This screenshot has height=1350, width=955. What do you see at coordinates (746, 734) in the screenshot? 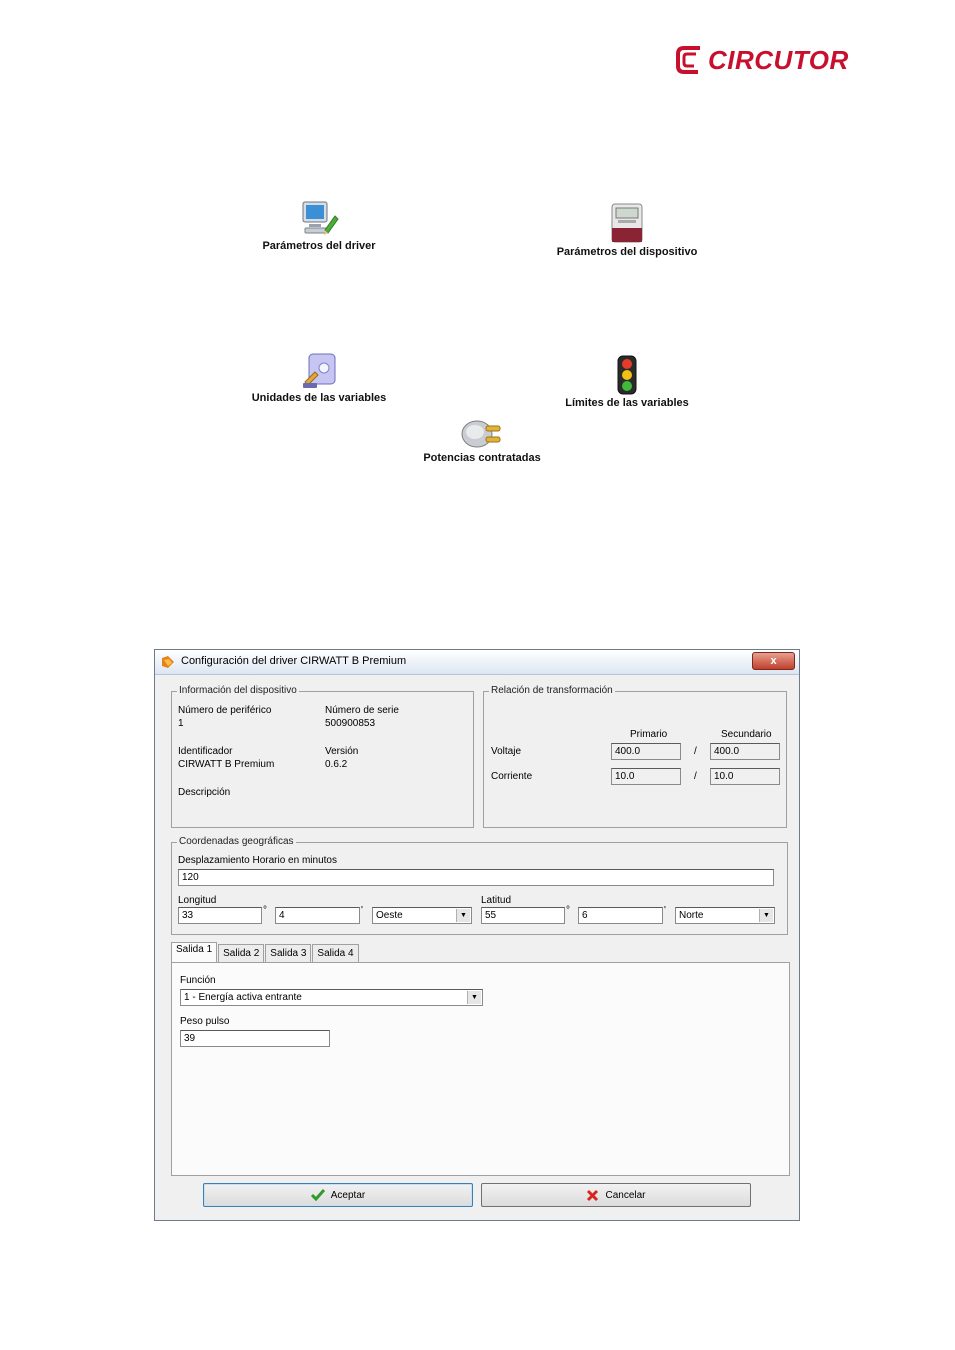
I see `secondary-header: Secundario` at bounding box center [746, 734].